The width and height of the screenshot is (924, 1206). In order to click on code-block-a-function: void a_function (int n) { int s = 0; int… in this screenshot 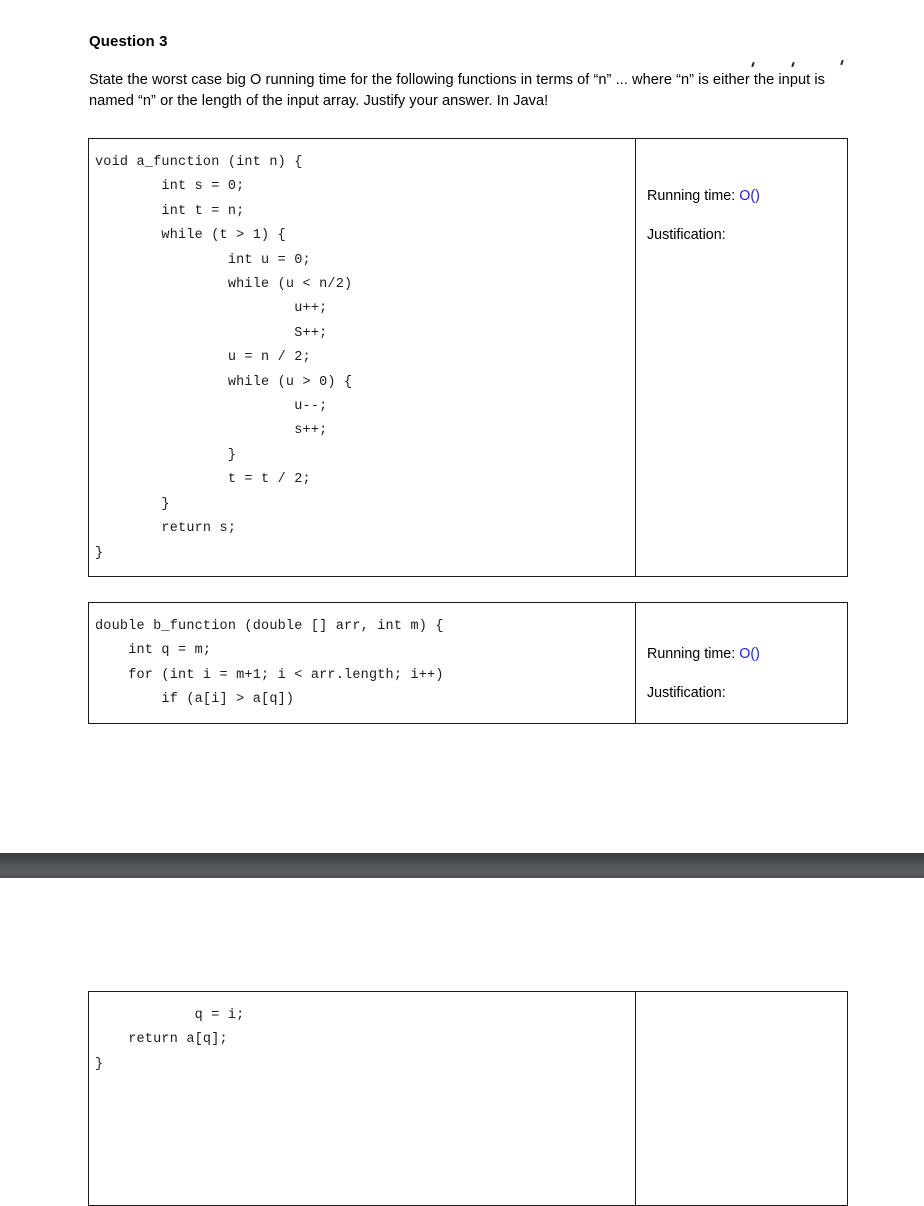, I will do `click(224, 358)`.